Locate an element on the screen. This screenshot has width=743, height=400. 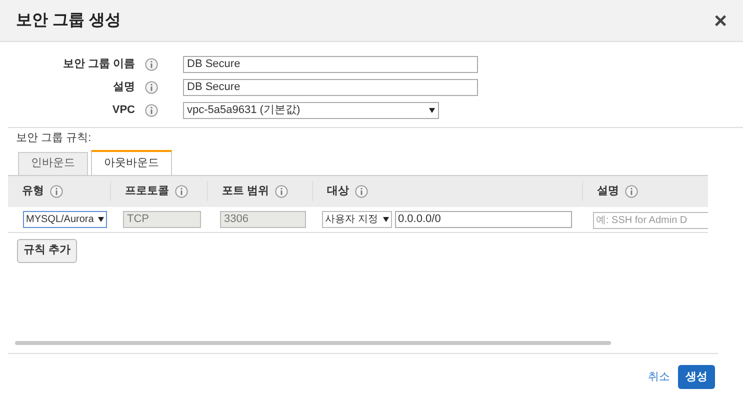
type-select: MYSQL/Aurora is located at coordinates (65, 219).